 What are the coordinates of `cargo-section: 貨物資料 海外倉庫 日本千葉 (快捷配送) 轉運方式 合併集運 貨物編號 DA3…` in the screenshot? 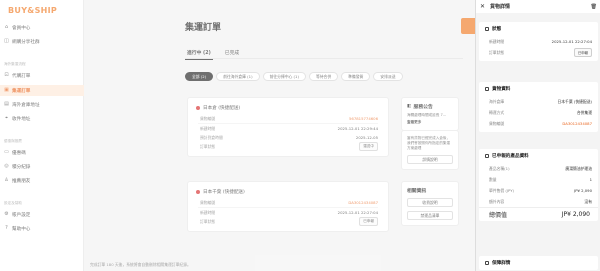 It's located at (538, 107).